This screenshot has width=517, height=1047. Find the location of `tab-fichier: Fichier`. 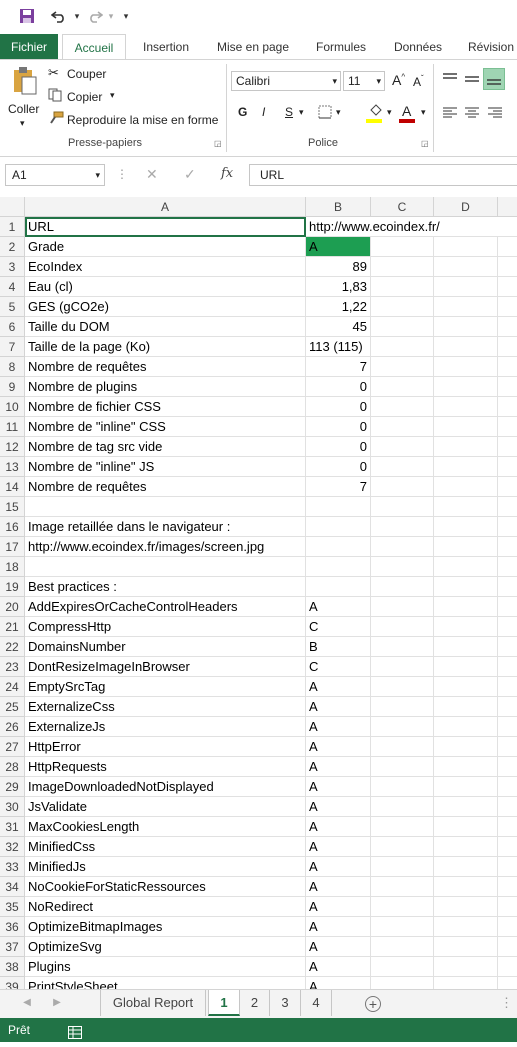

tab-fichier: Fichier is located at coordinates (29, 47).